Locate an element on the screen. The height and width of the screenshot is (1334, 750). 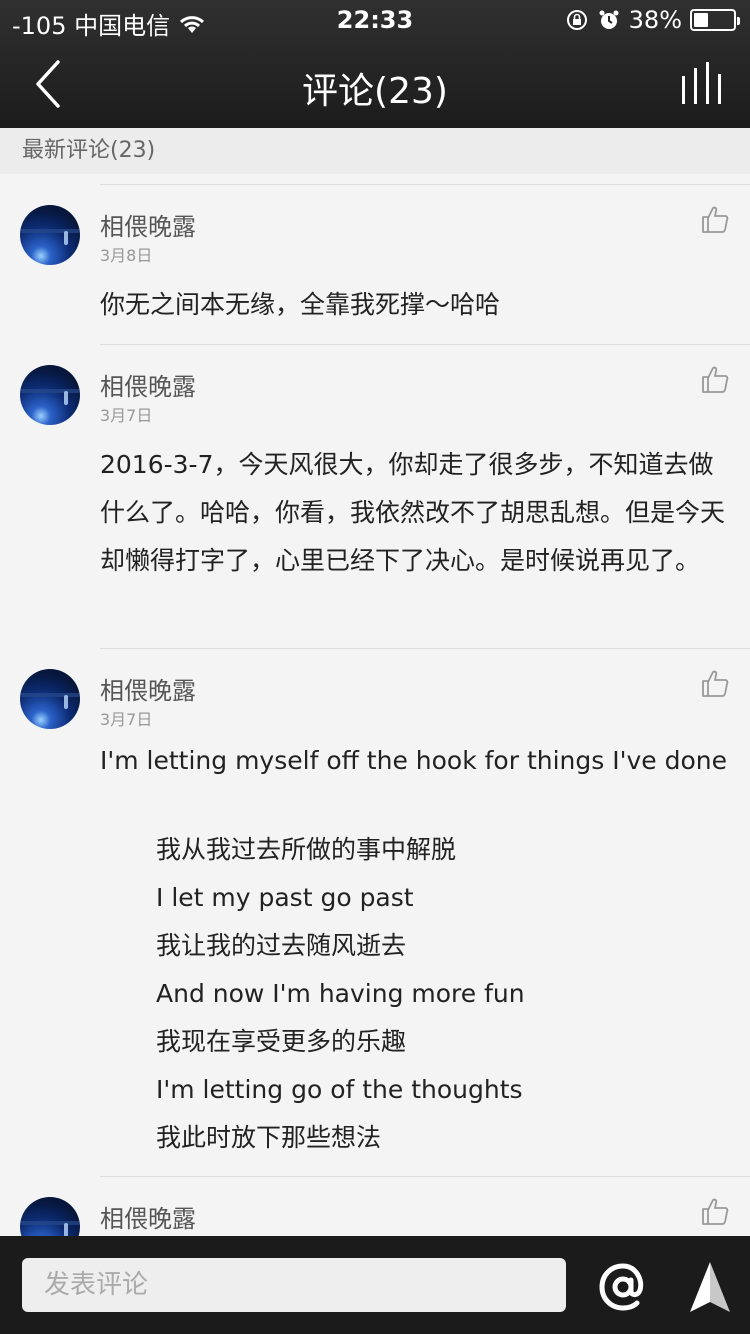
header: -105 中国电信 22:33 38% 评论(23) is located at coordinates (375, 64).